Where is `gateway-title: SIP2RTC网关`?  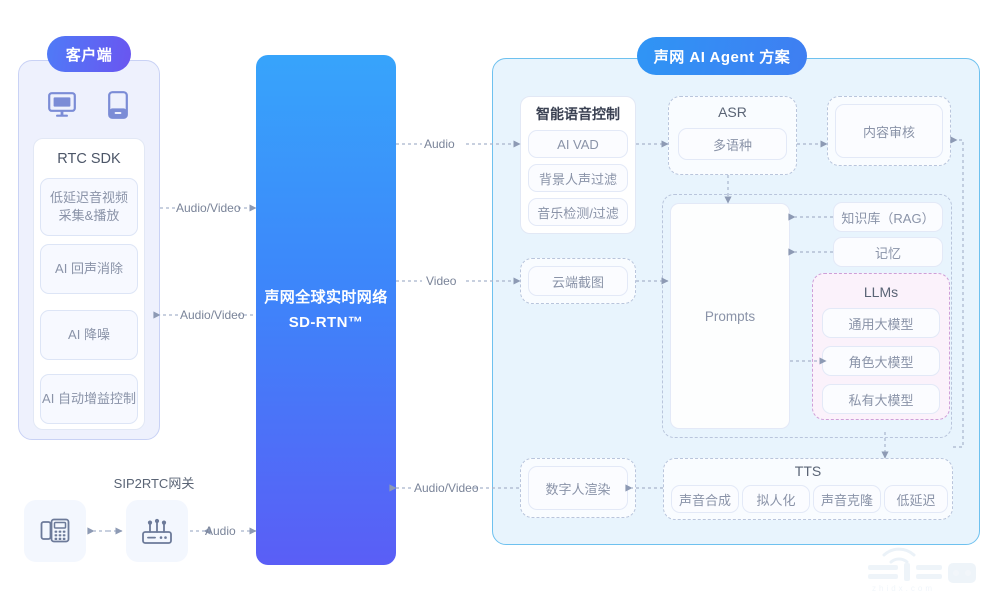
gateway-title: SIP2RTC网关 is located at coordinates (154, 483).